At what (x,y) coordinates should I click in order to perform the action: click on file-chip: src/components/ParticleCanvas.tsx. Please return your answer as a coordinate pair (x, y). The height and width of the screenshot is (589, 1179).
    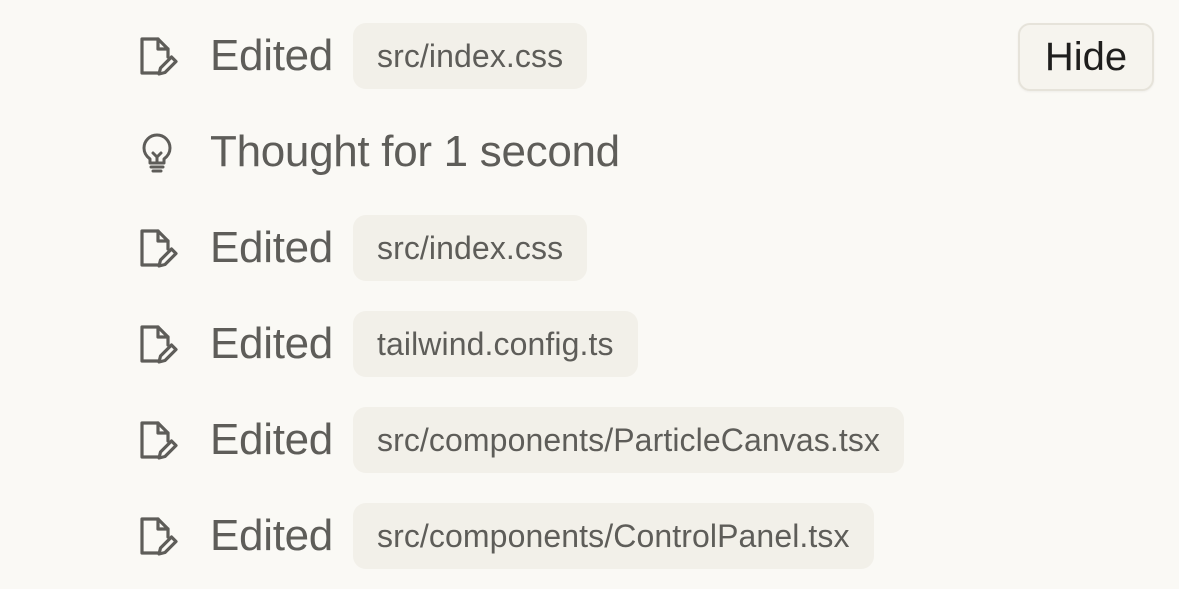
    Looking at the image, I should click on (628, 440).